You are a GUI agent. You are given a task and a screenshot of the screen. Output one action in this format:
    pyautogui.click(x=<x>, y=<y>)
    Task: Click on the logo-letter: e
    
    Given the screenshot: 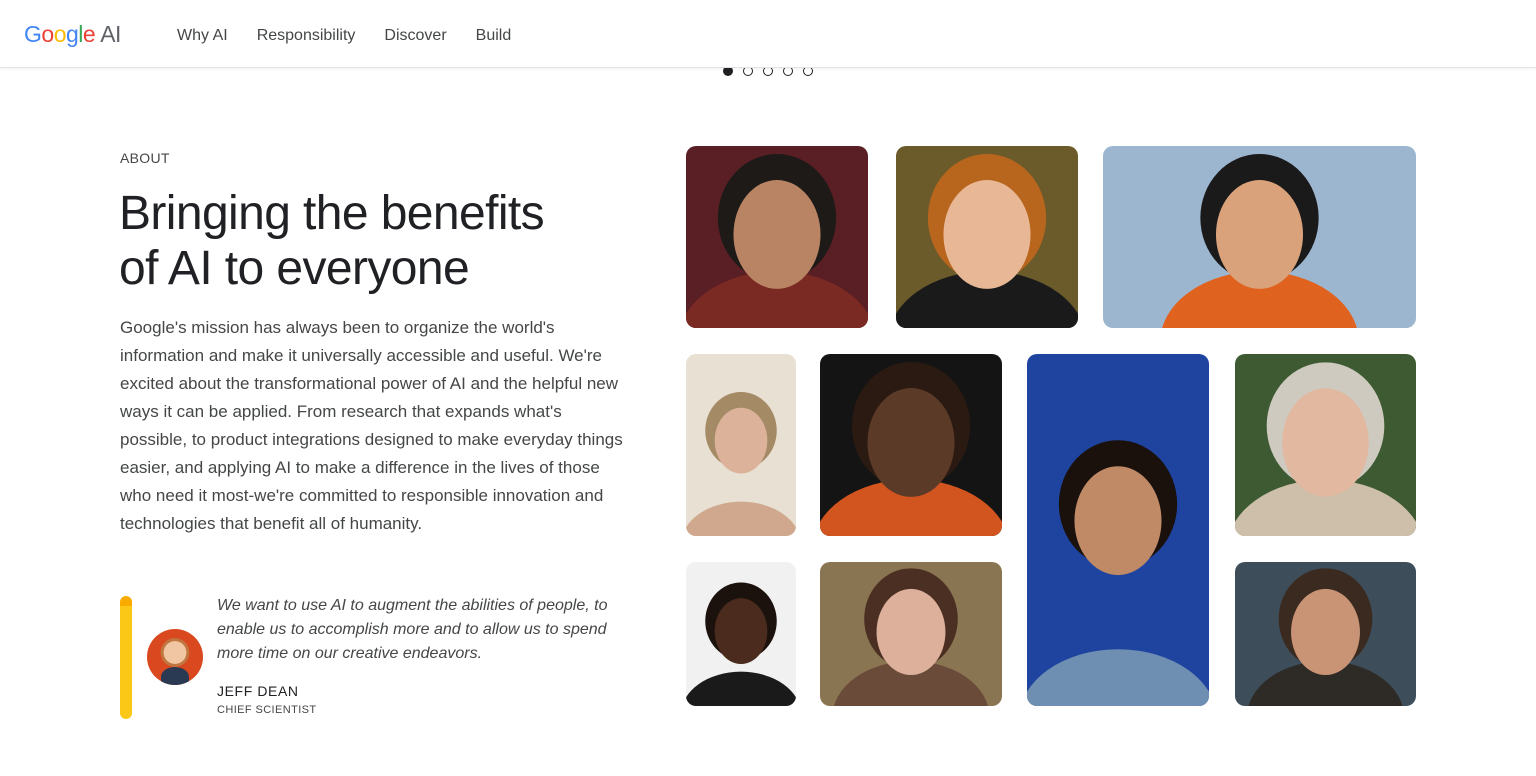 What is the action you would take?
    pyautogui.click(x=89, y=34)
    